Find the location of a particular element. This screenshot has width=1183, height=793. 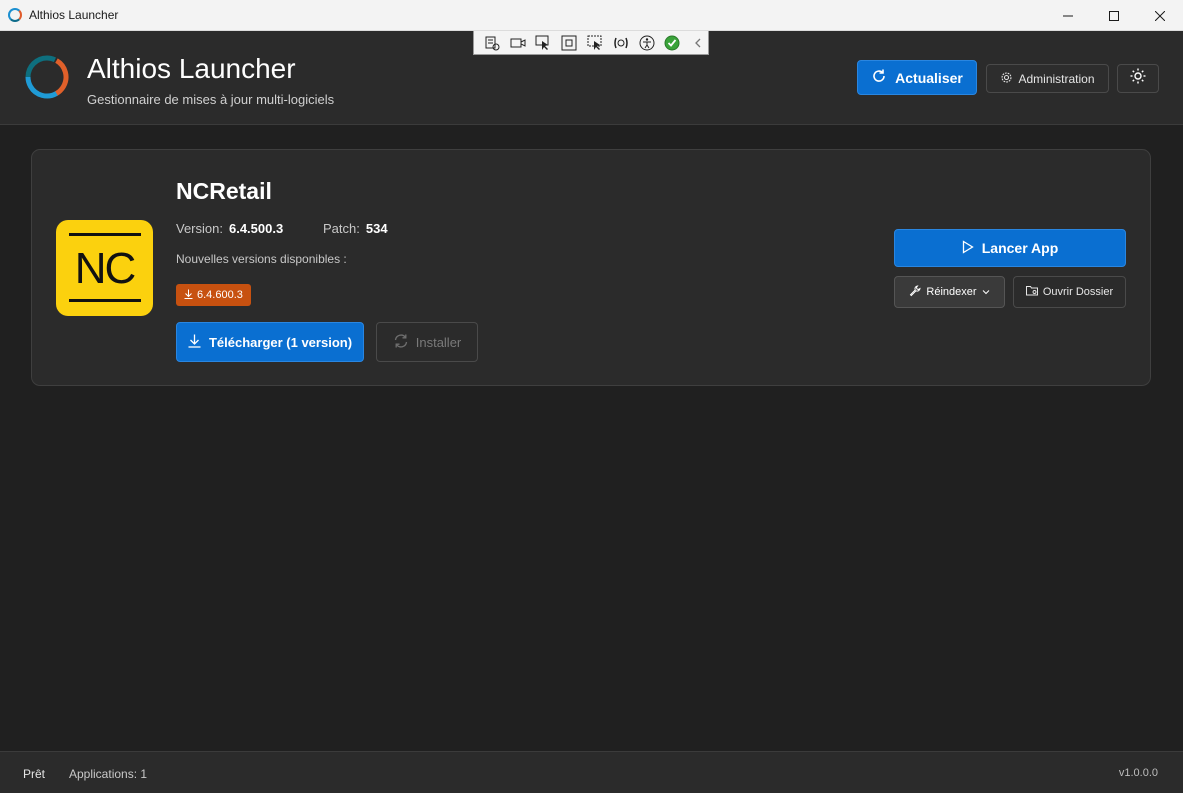

ncretail-logo: NC is located at coordinates (104, 268).